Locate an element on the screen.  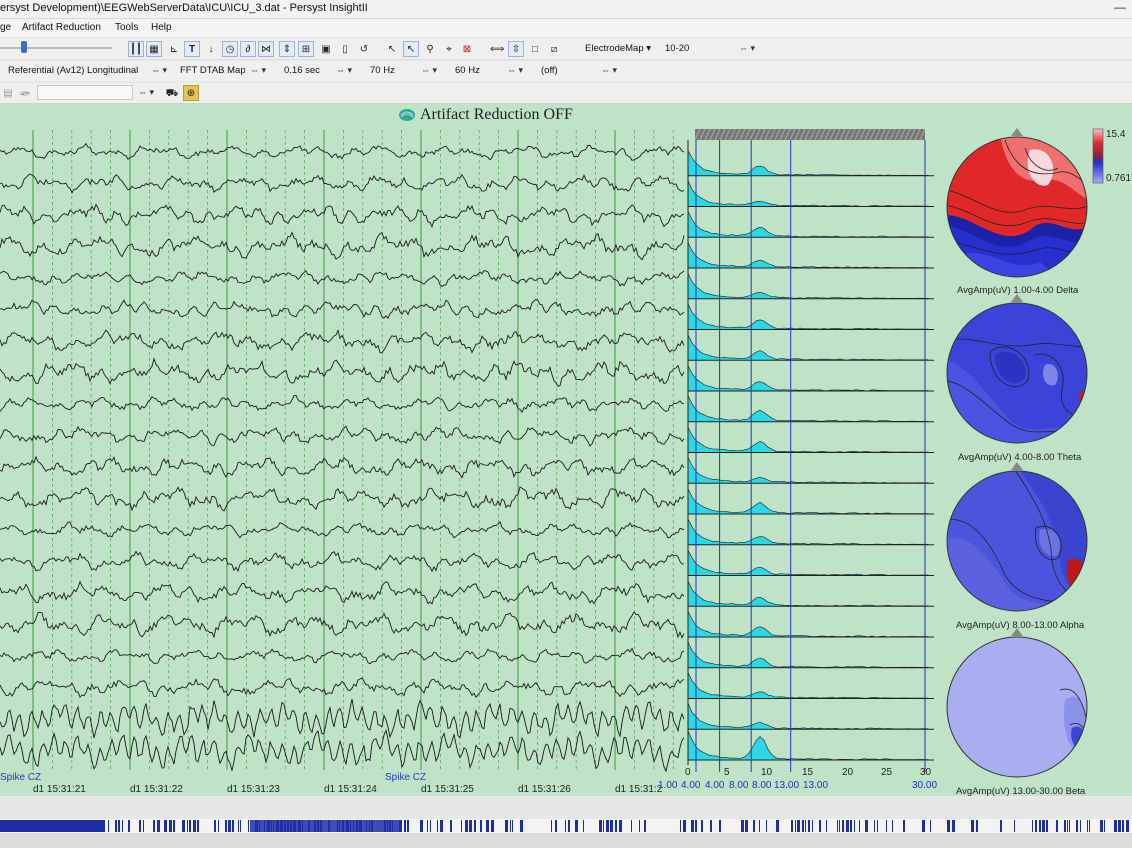
band-label: 30.00 is located at coordinates (925, 785).